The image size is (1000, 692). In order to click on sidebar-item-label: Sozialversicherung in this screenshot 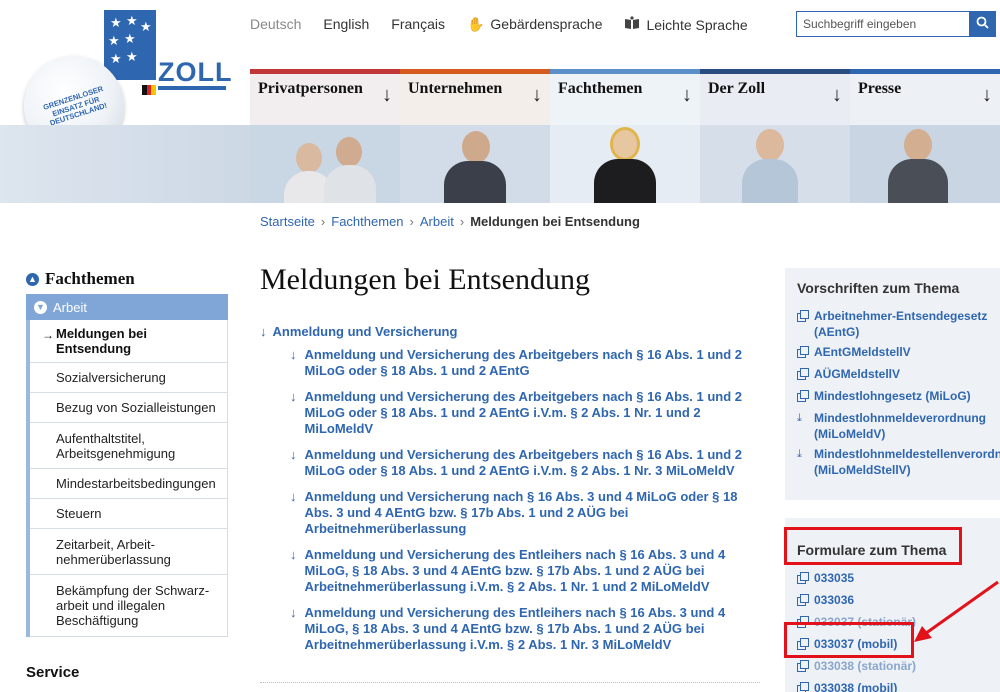, I will do `click(111, 377)`.